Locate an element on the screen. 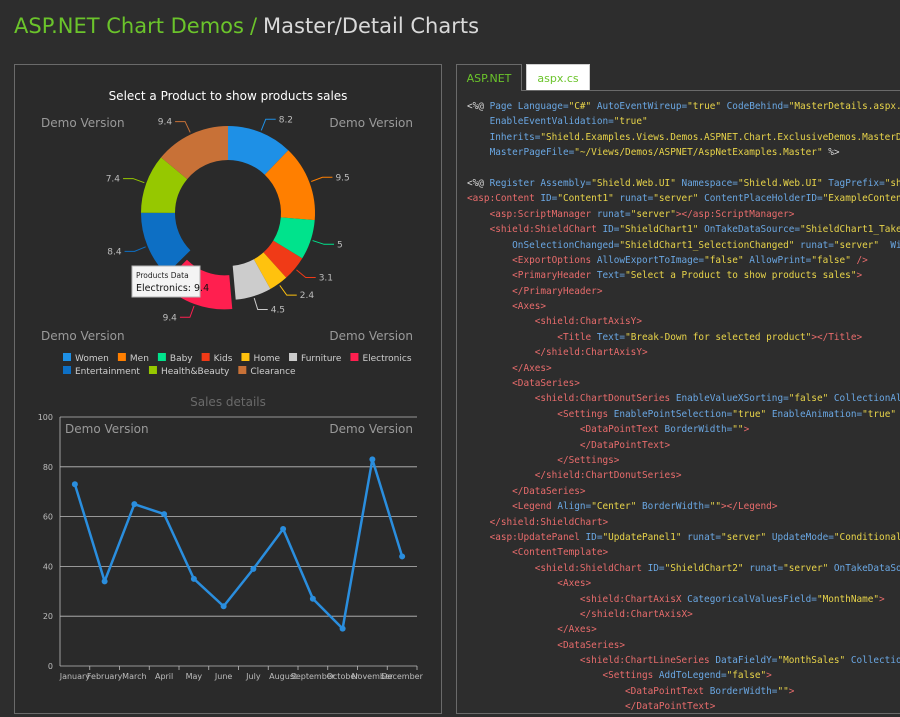  code-token: "MasterDetails.aspx.cs" is located at coordinates (844, 106).